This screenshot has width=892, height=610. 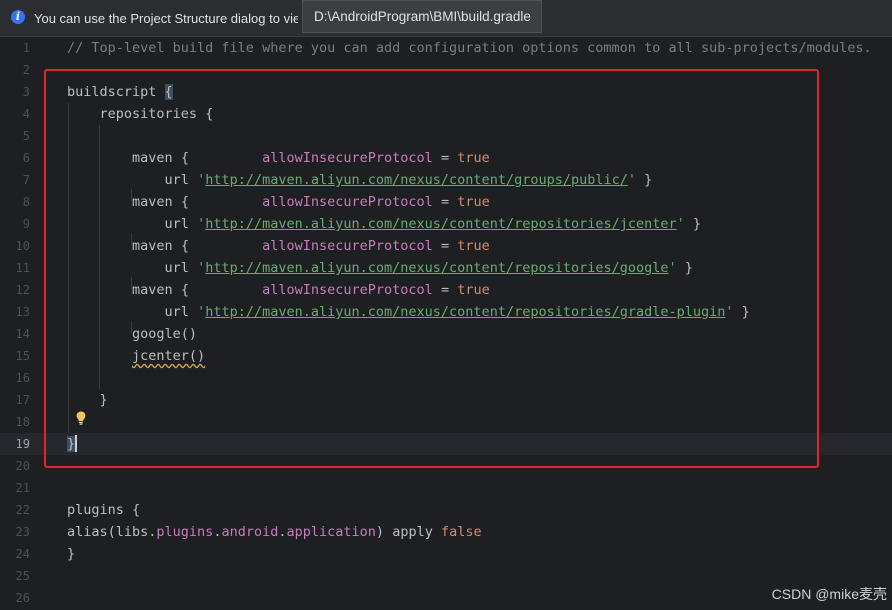 I want to click on line-number: 6, so click(x=15, y=158).